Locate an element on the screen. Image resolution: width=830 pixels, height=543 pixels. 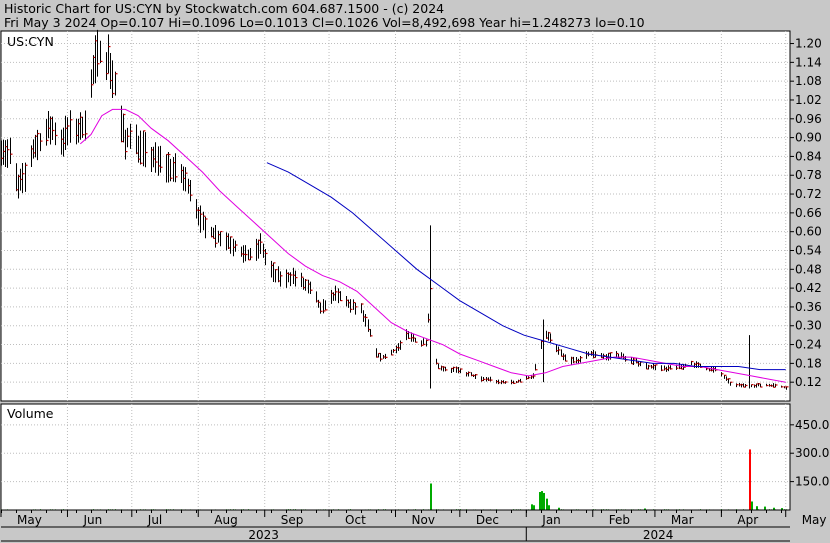
price-tick-label: 0.66 is located at coordinates (808, 213).